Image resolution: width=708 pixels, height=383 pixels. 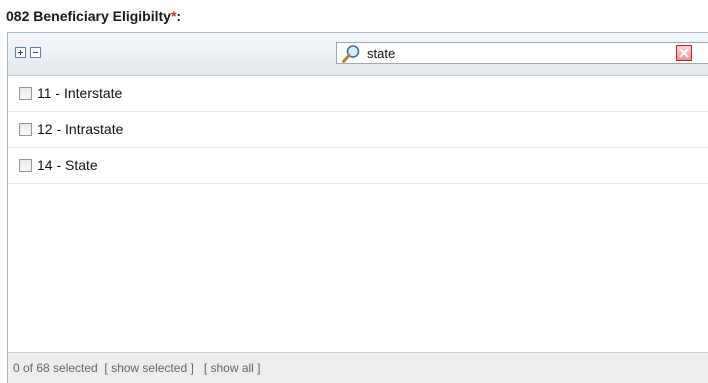 What do you see at coordinates (358, 94) in the screenshot?
I see `option-row: 11 - Interstate` at bounding box center [358, 94].